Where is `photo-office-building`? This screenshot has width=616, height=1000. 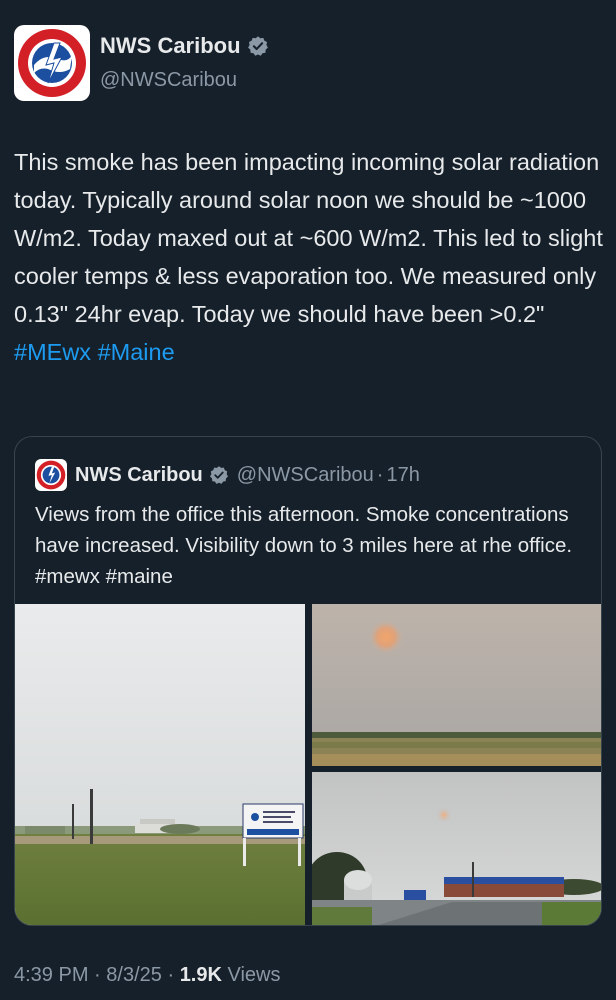 photo-office-building is located at coordinates (456, 848).